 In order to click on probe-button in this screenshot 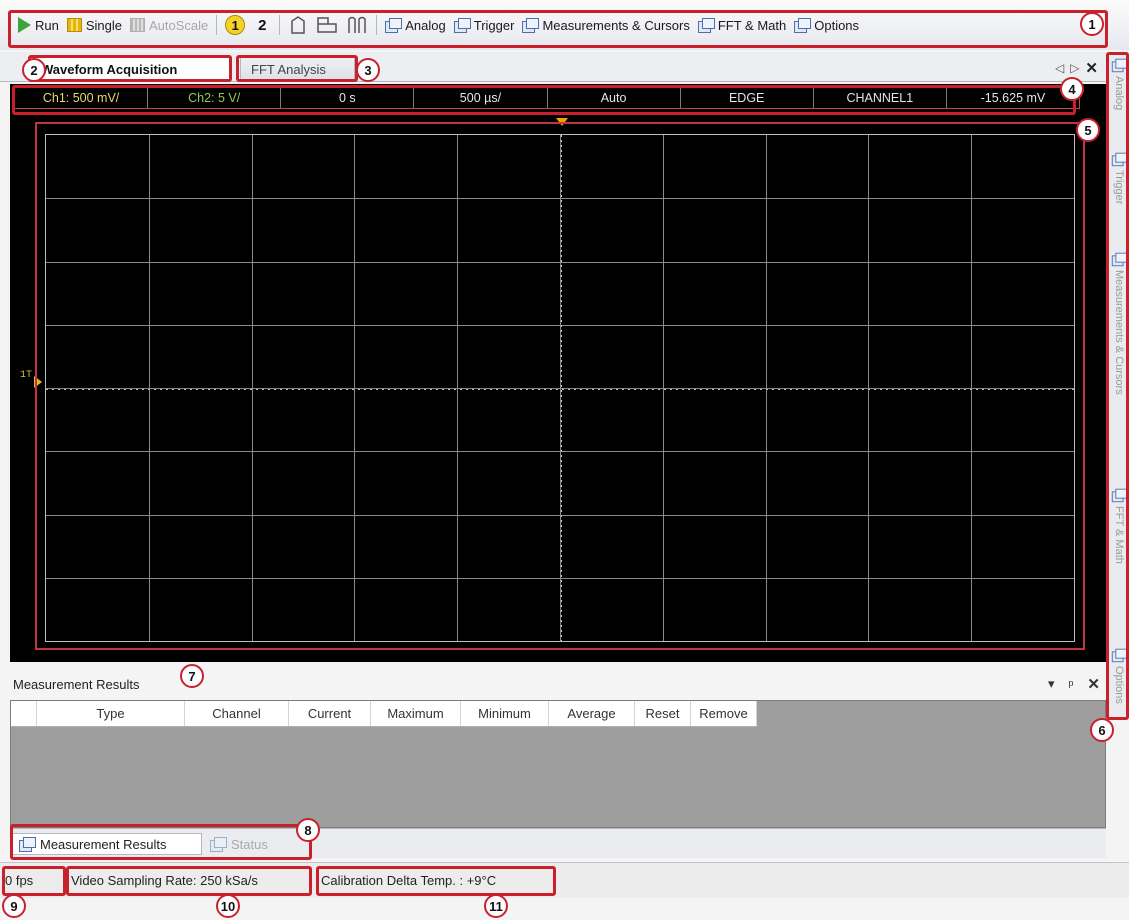, I will do `click(298, 25)`.